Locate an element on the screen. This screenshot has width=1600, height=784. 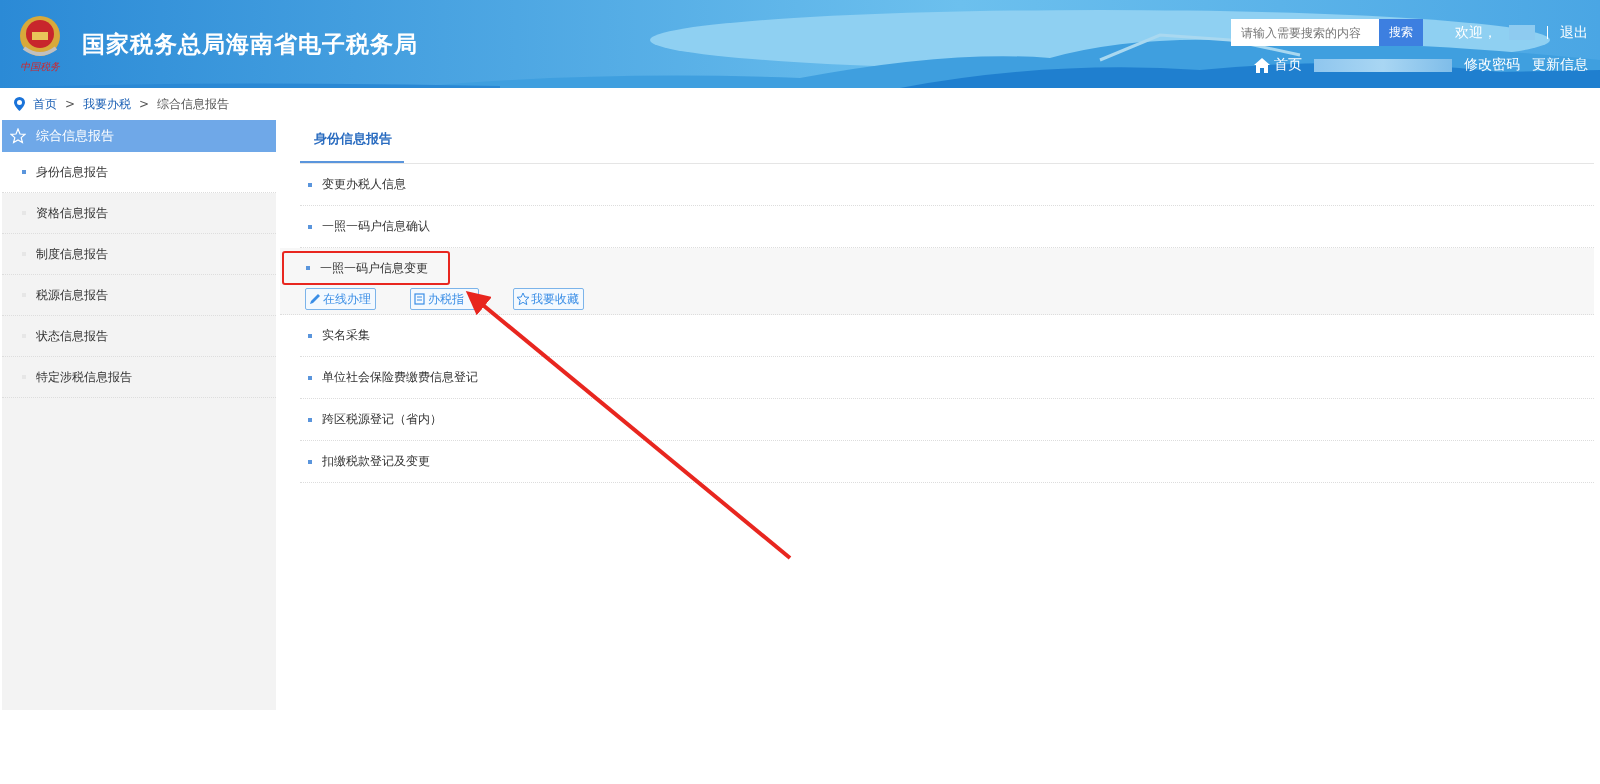
emblem-icon is located at coordinates (40, 36).